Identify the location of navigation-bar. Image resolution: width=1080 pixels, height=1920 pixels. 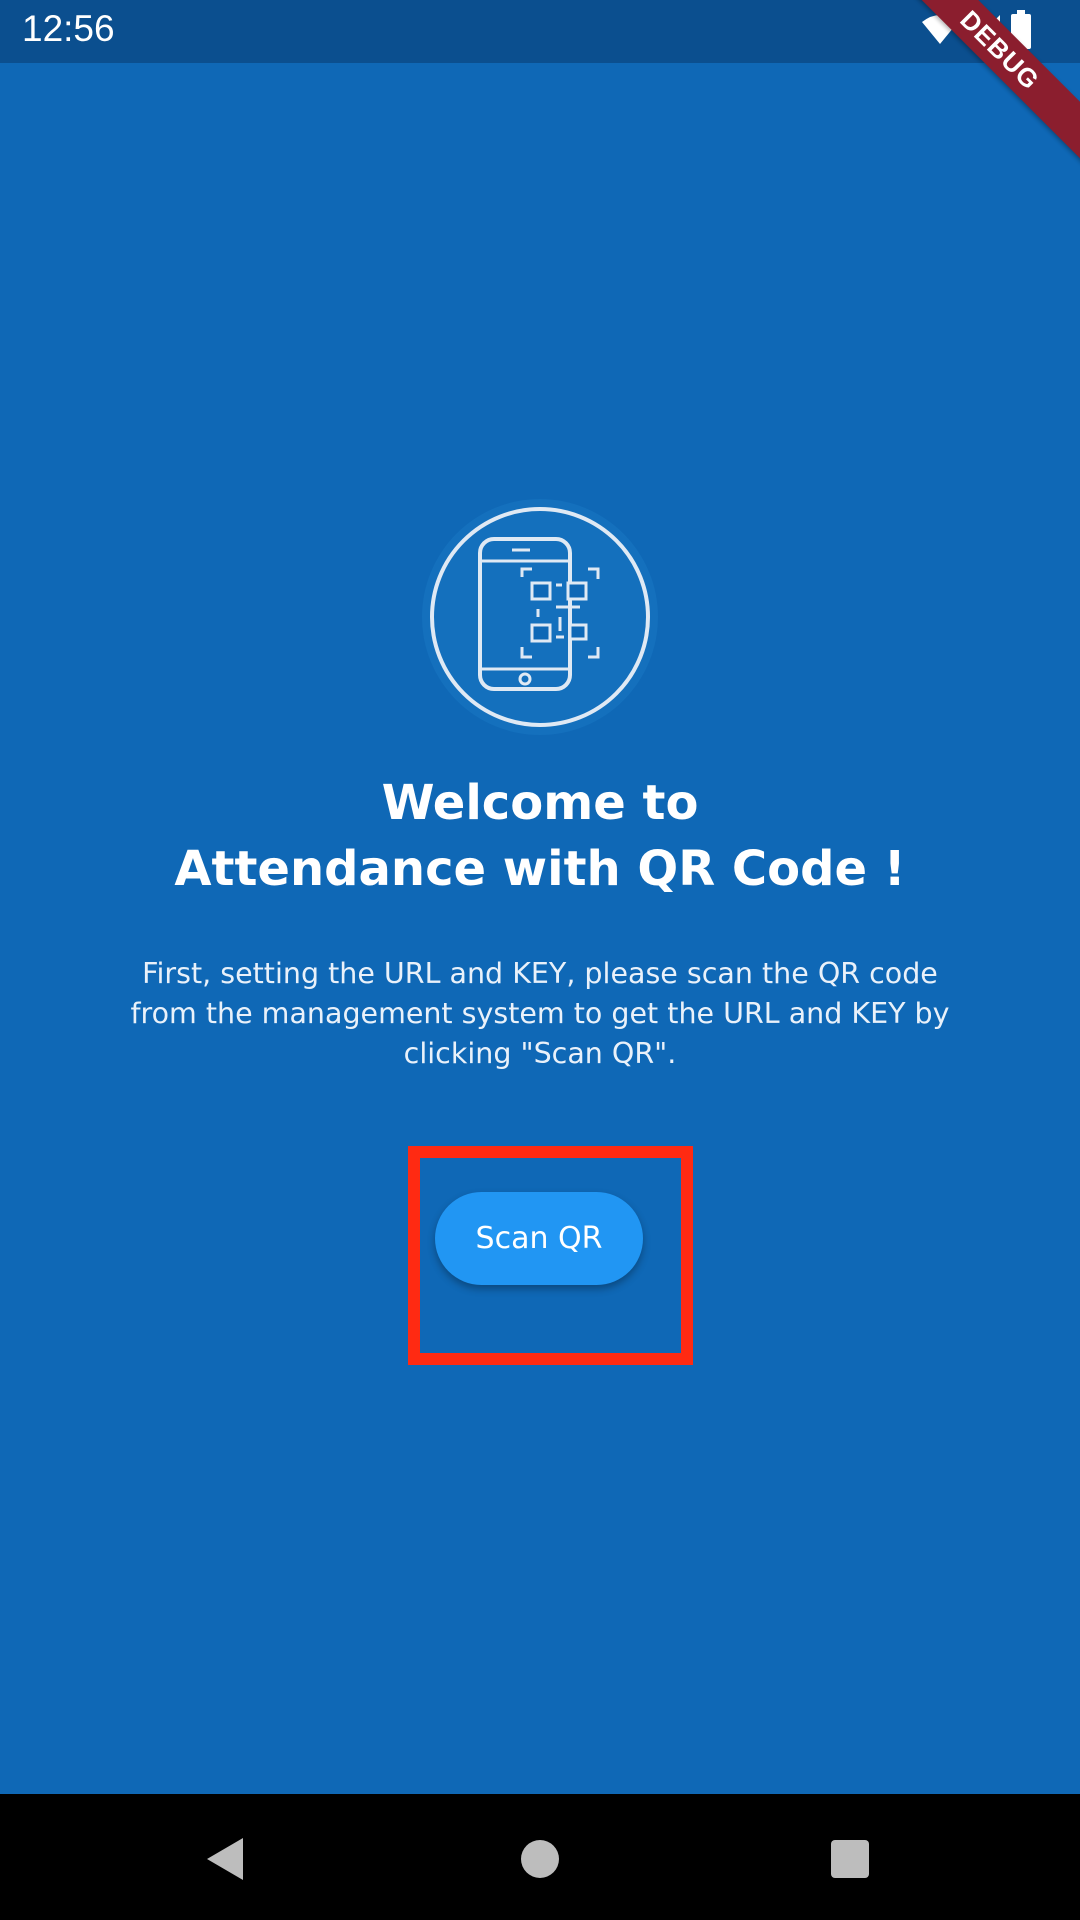
(540, 1857).